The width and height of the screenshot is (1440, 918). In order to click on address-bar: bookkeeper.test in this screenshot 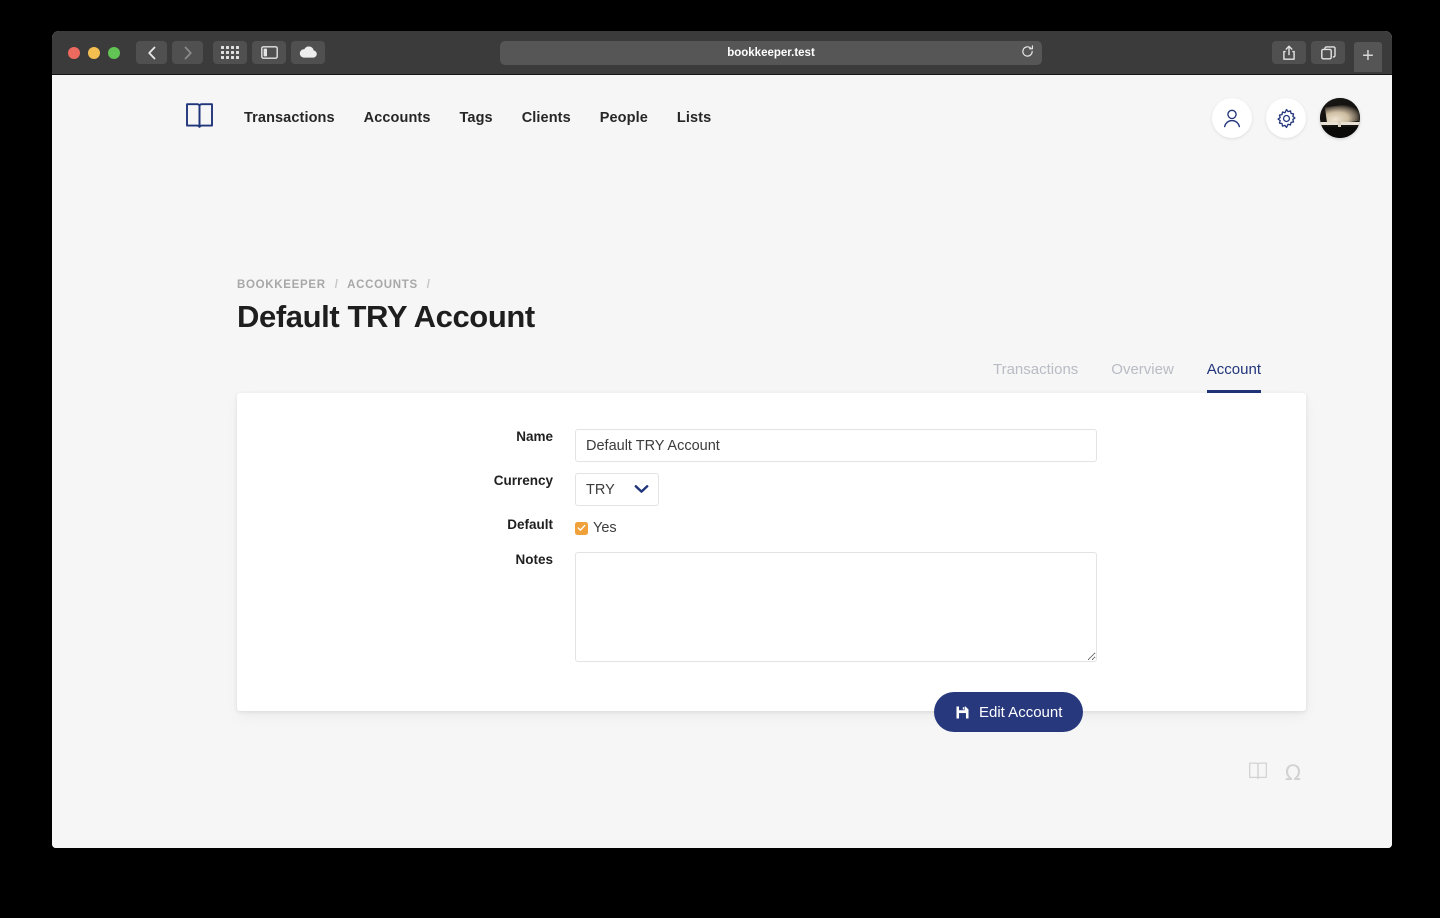, I will do `click(771, 52)`.